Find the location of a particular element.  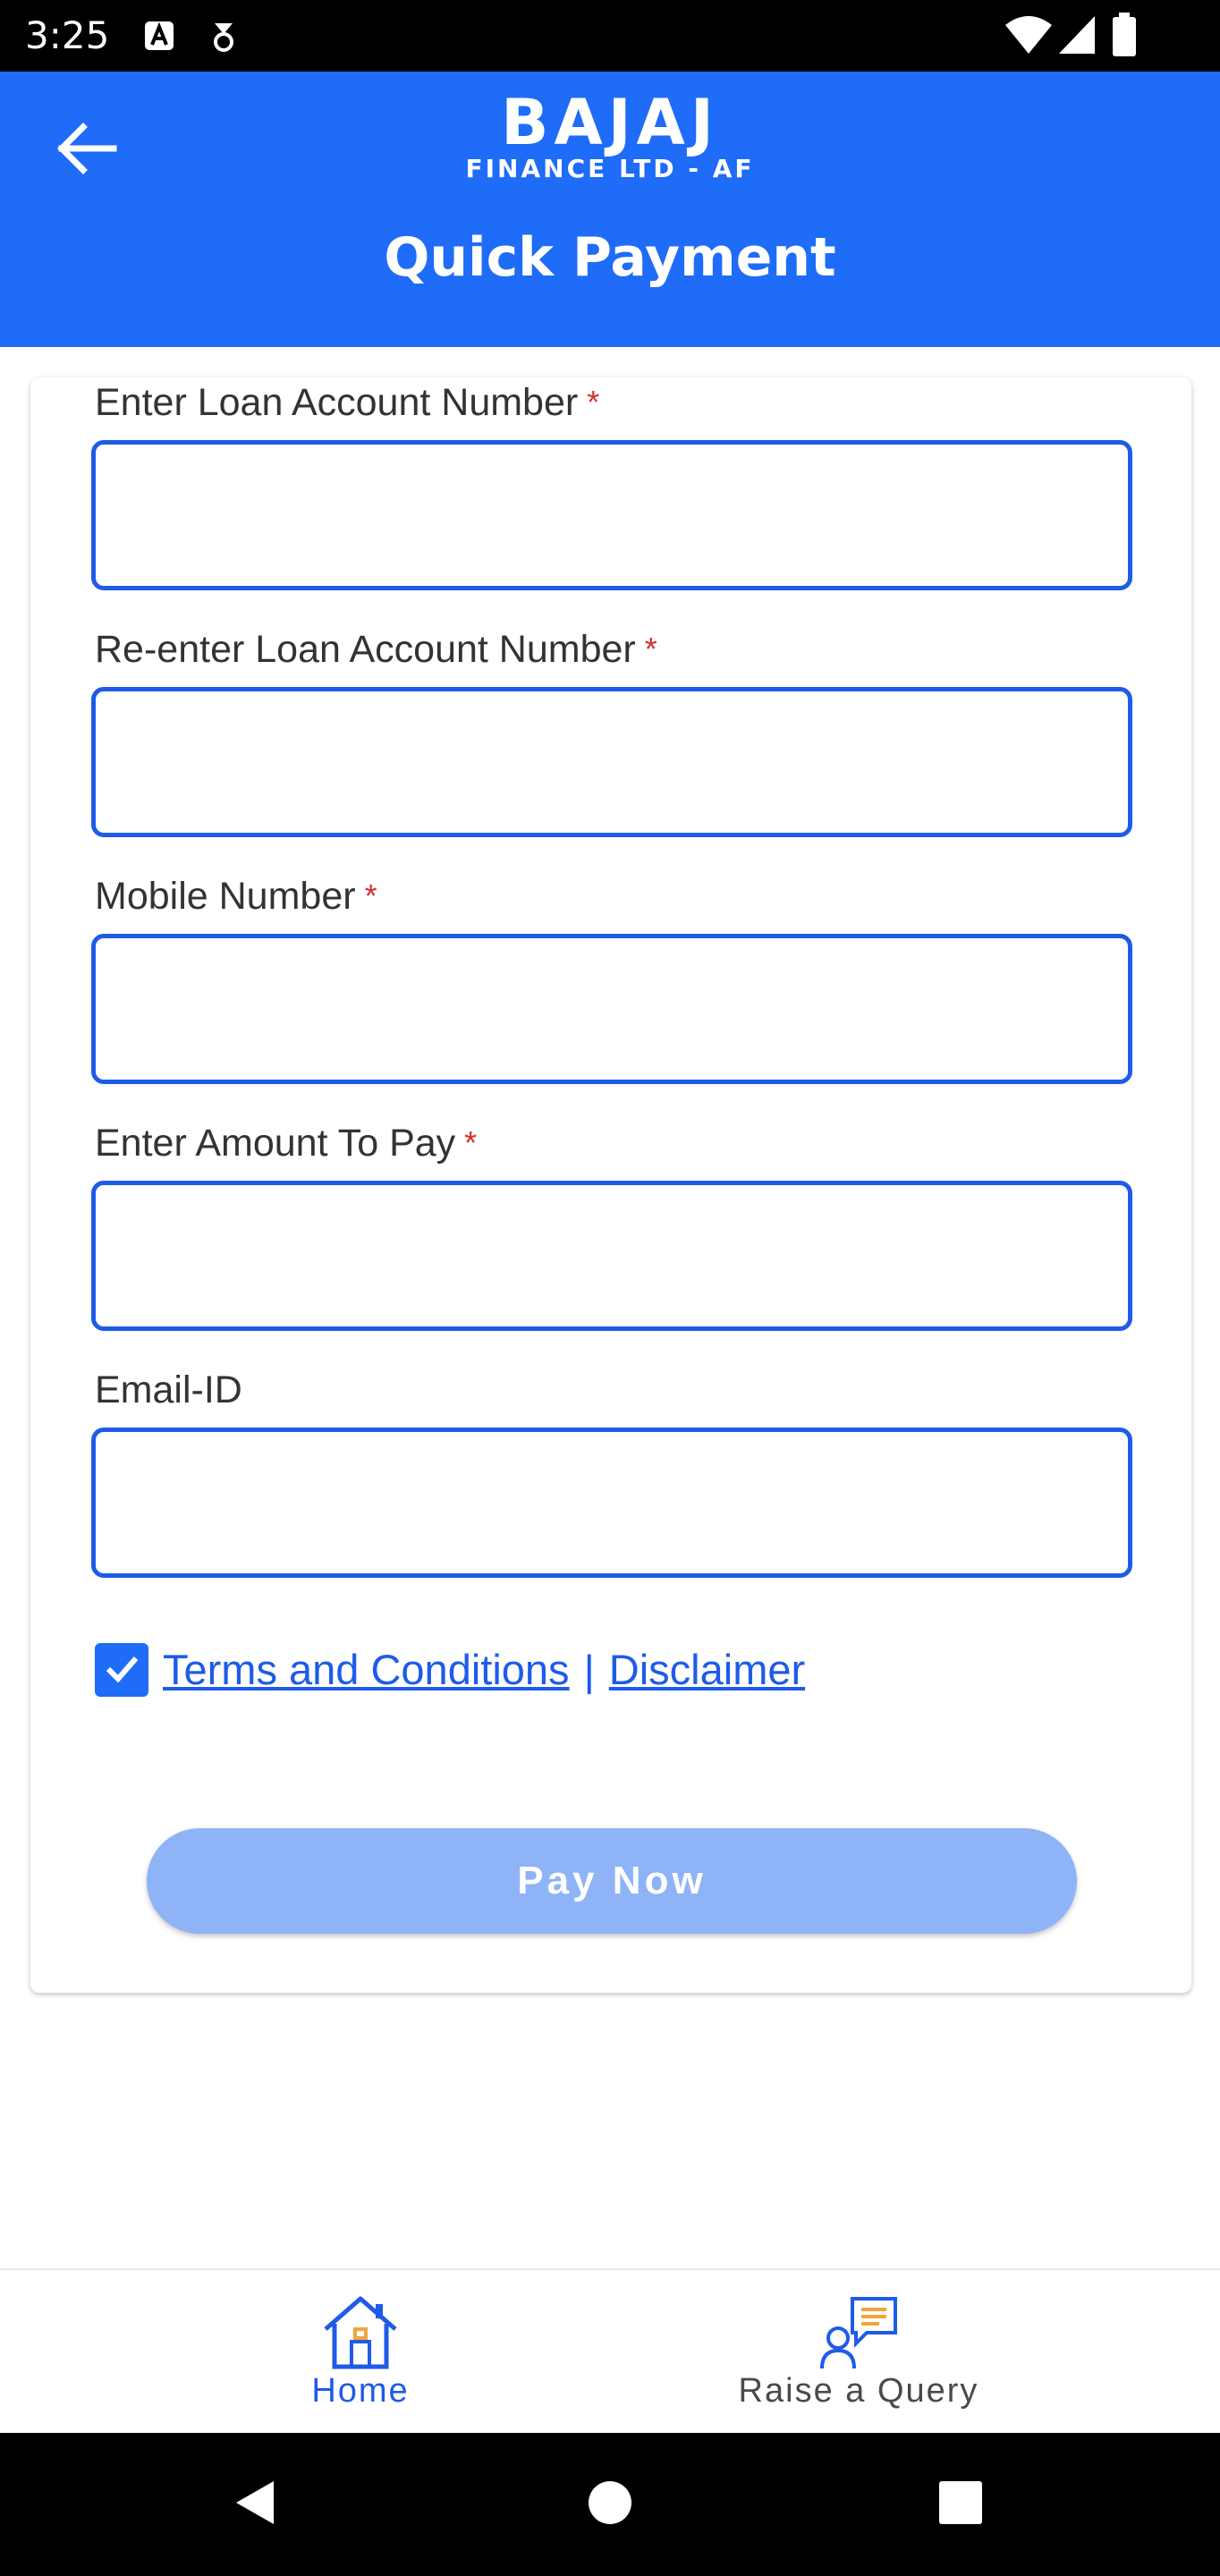

system-navigation-bar is located at coordinates (610, 2504).